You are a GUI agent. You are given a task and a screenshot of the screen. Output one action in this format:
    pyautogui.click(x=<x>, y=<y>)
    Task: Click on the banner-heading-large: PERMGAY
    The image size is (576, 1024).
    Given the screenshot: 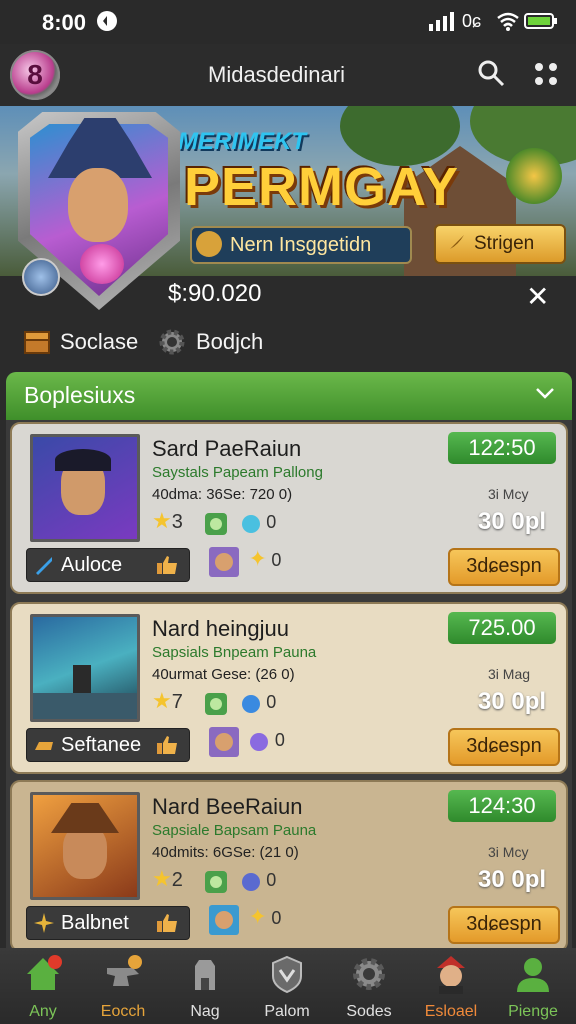 What is the action you would take?
    pyautogui.click(x=322, y=187)
    